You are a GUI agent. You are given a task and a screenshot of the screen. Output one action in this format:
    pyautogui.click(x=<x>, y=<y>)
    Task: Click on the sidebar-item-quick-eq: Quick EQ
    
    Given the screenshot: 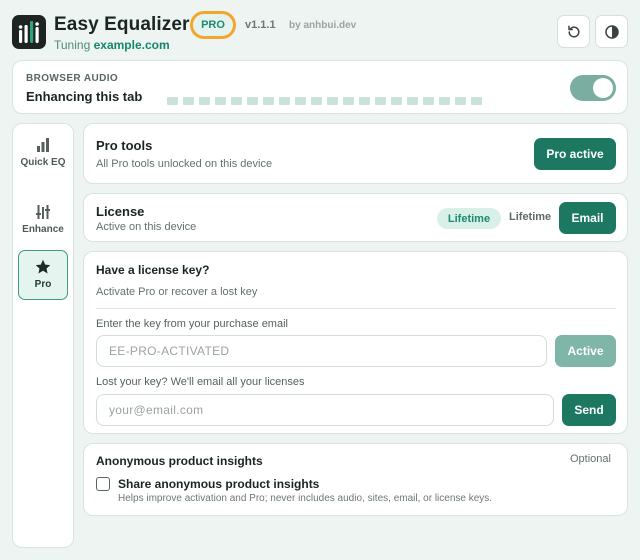 What is the action you would take?
    pyautogui.click(x=43, y=160)
    